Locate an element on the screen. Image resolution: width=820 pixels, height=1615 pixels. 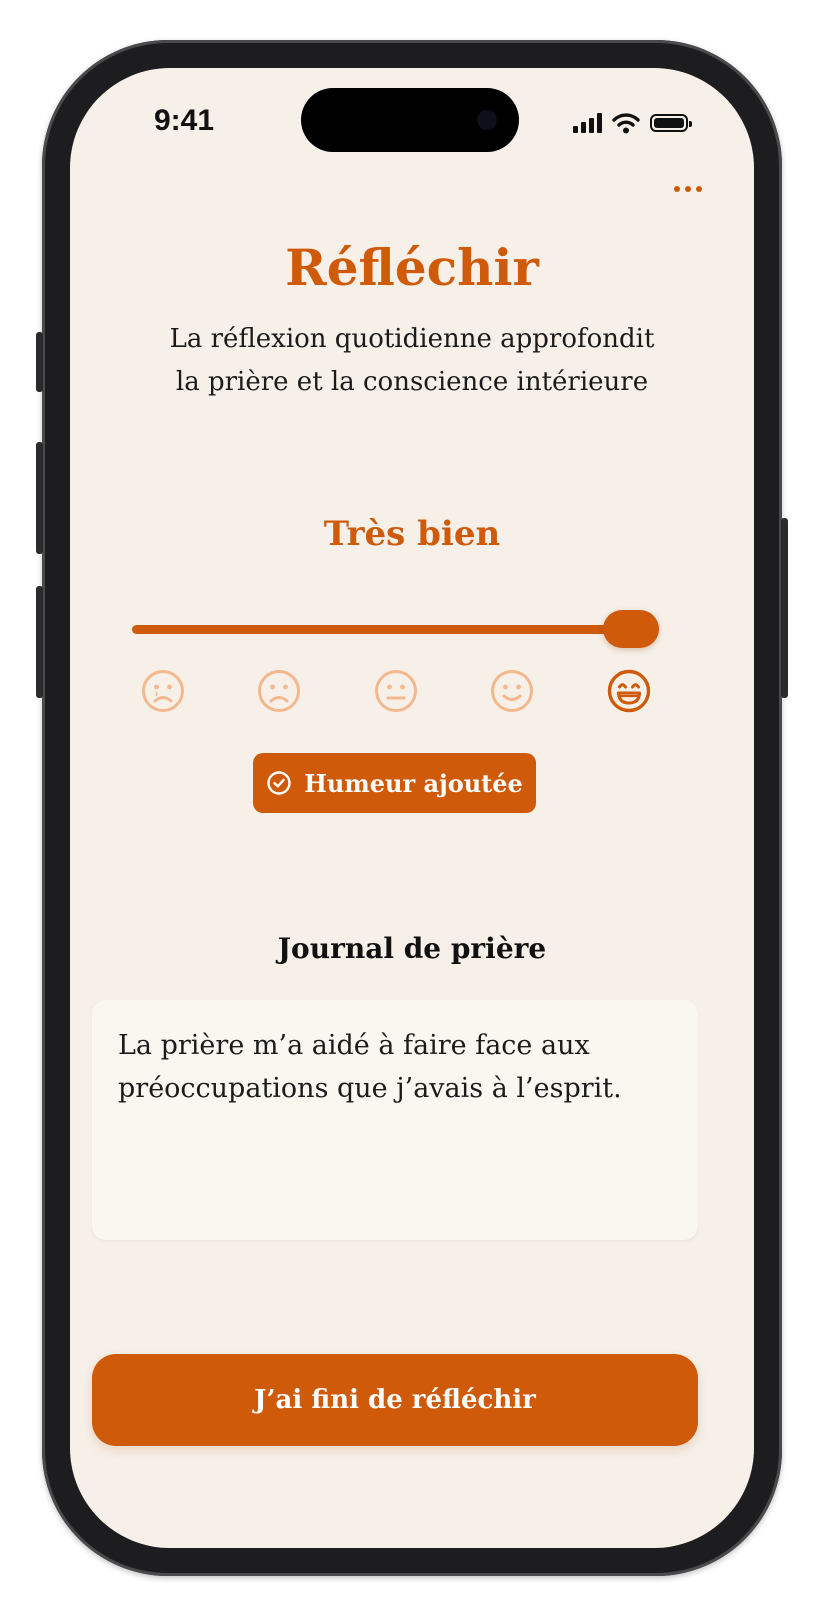
neutral-face-icon is located at coordinates (396, 691).